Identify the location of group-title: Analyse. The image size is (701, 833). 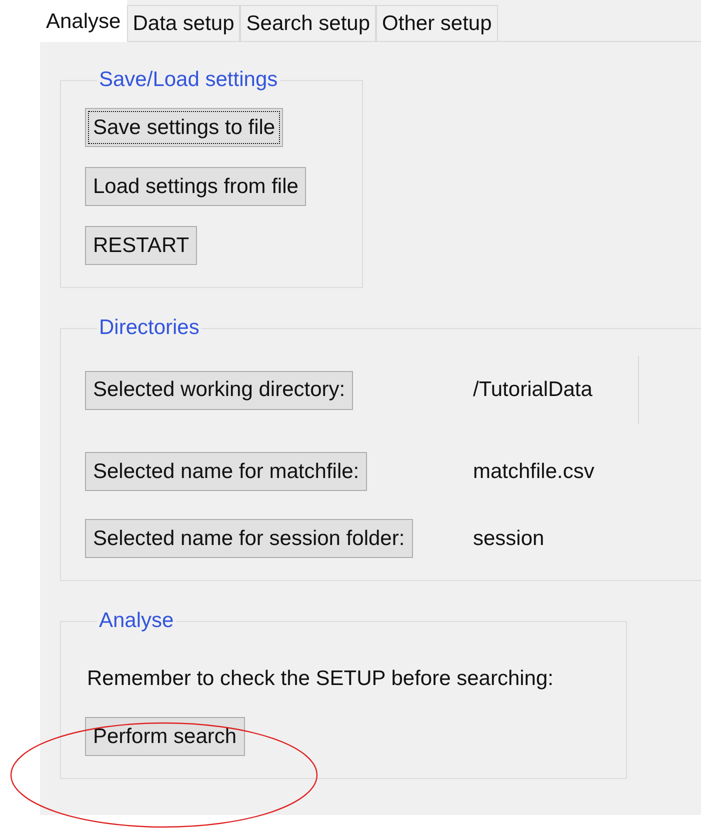
(136, 621).